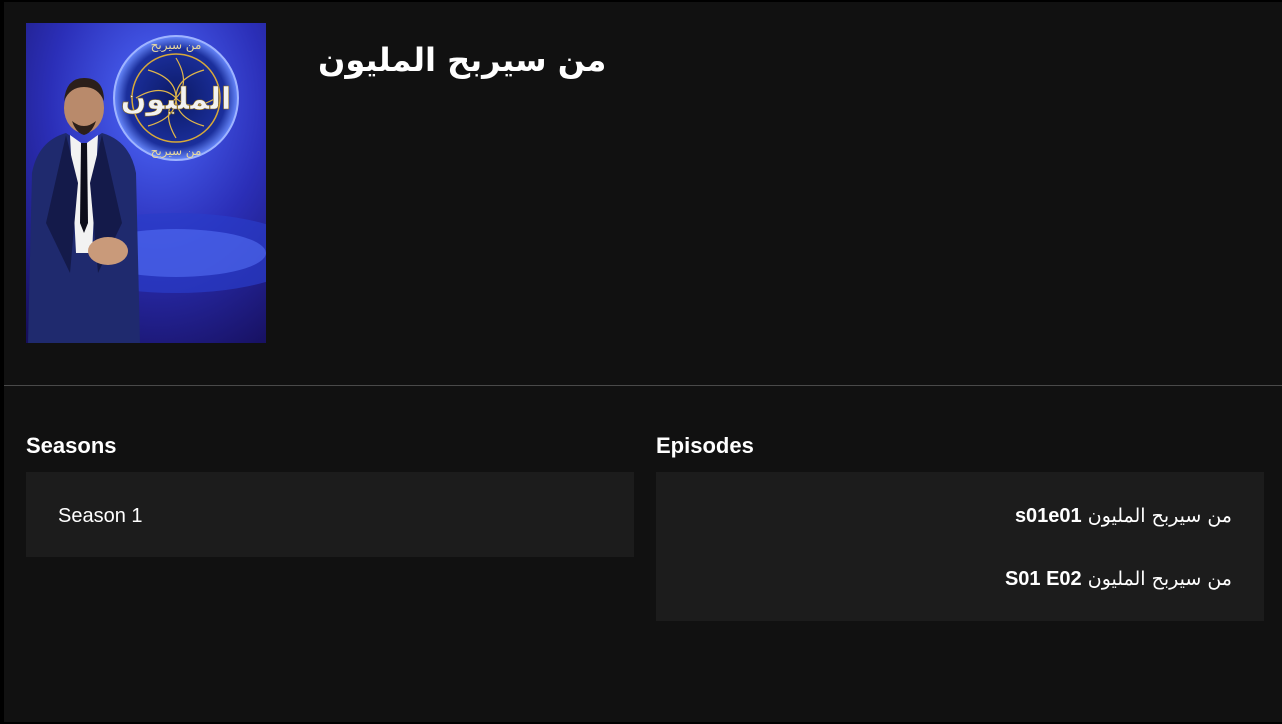 Image resolution: width=1282 pixels, height=724 pixels. Describe the element at coordinates (1048, 516) in the screenshot. I see `episode-code: s01e01` at that location.